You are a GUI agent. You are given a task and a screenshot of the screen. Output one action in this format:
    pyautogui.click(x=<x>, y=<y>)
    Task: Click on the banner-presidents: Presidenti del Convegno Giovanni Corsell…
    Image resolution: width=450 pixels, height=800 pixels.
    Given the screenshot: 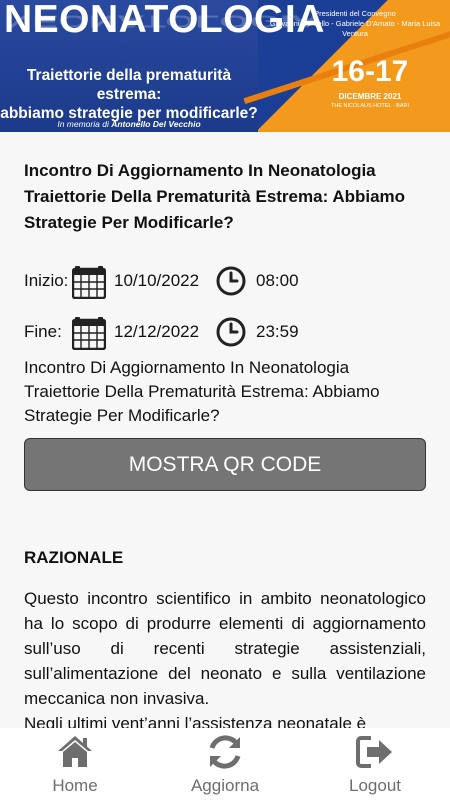 What is the action you would take?
    pyautogui.click(x=355, y=24)
    